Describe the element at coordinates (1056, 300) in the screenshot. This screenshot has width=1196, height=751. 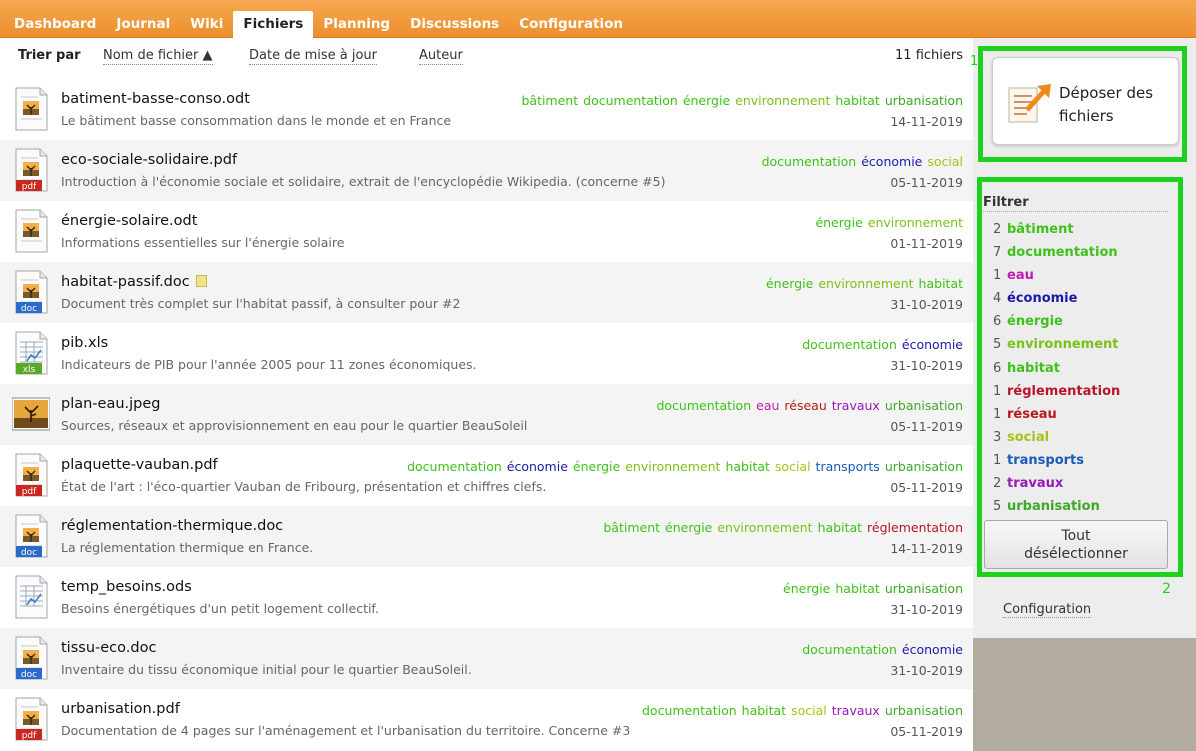
I see `filter-item-3: 4 économie` at that location.